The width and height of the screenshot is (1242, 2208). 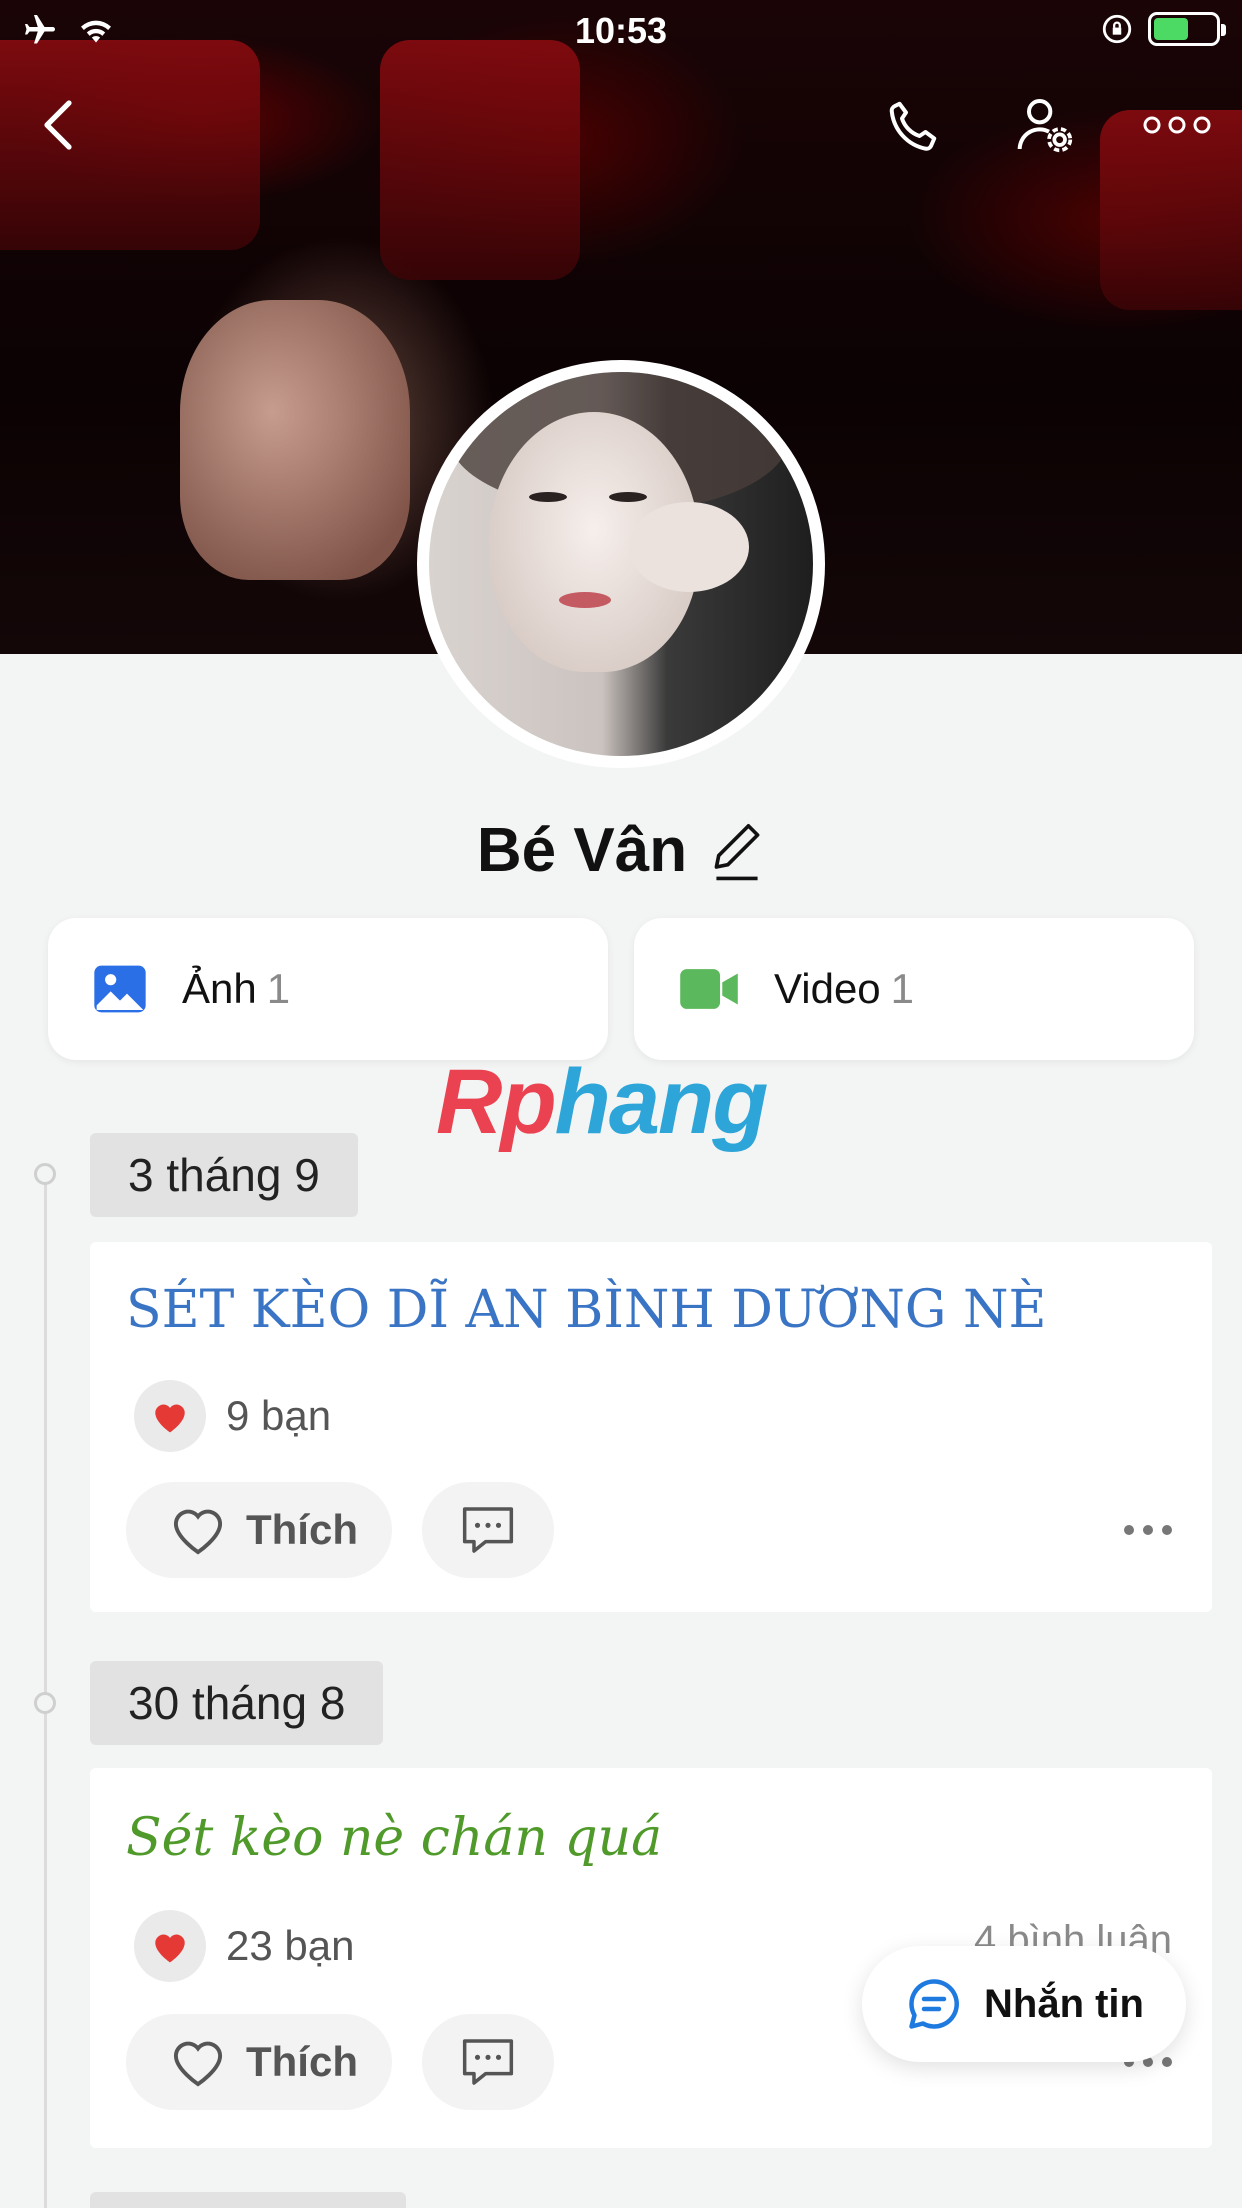 I want to click on back-button, so click(x=59, y=125).